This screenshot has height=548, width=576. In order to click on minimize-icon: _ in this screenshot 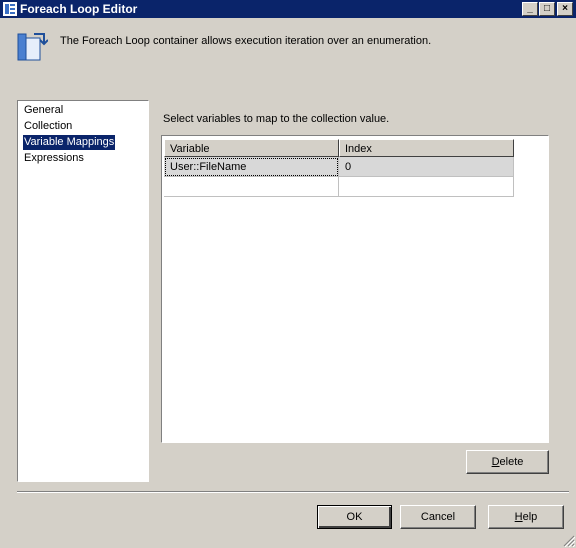, I will do `click(530, 8)`.